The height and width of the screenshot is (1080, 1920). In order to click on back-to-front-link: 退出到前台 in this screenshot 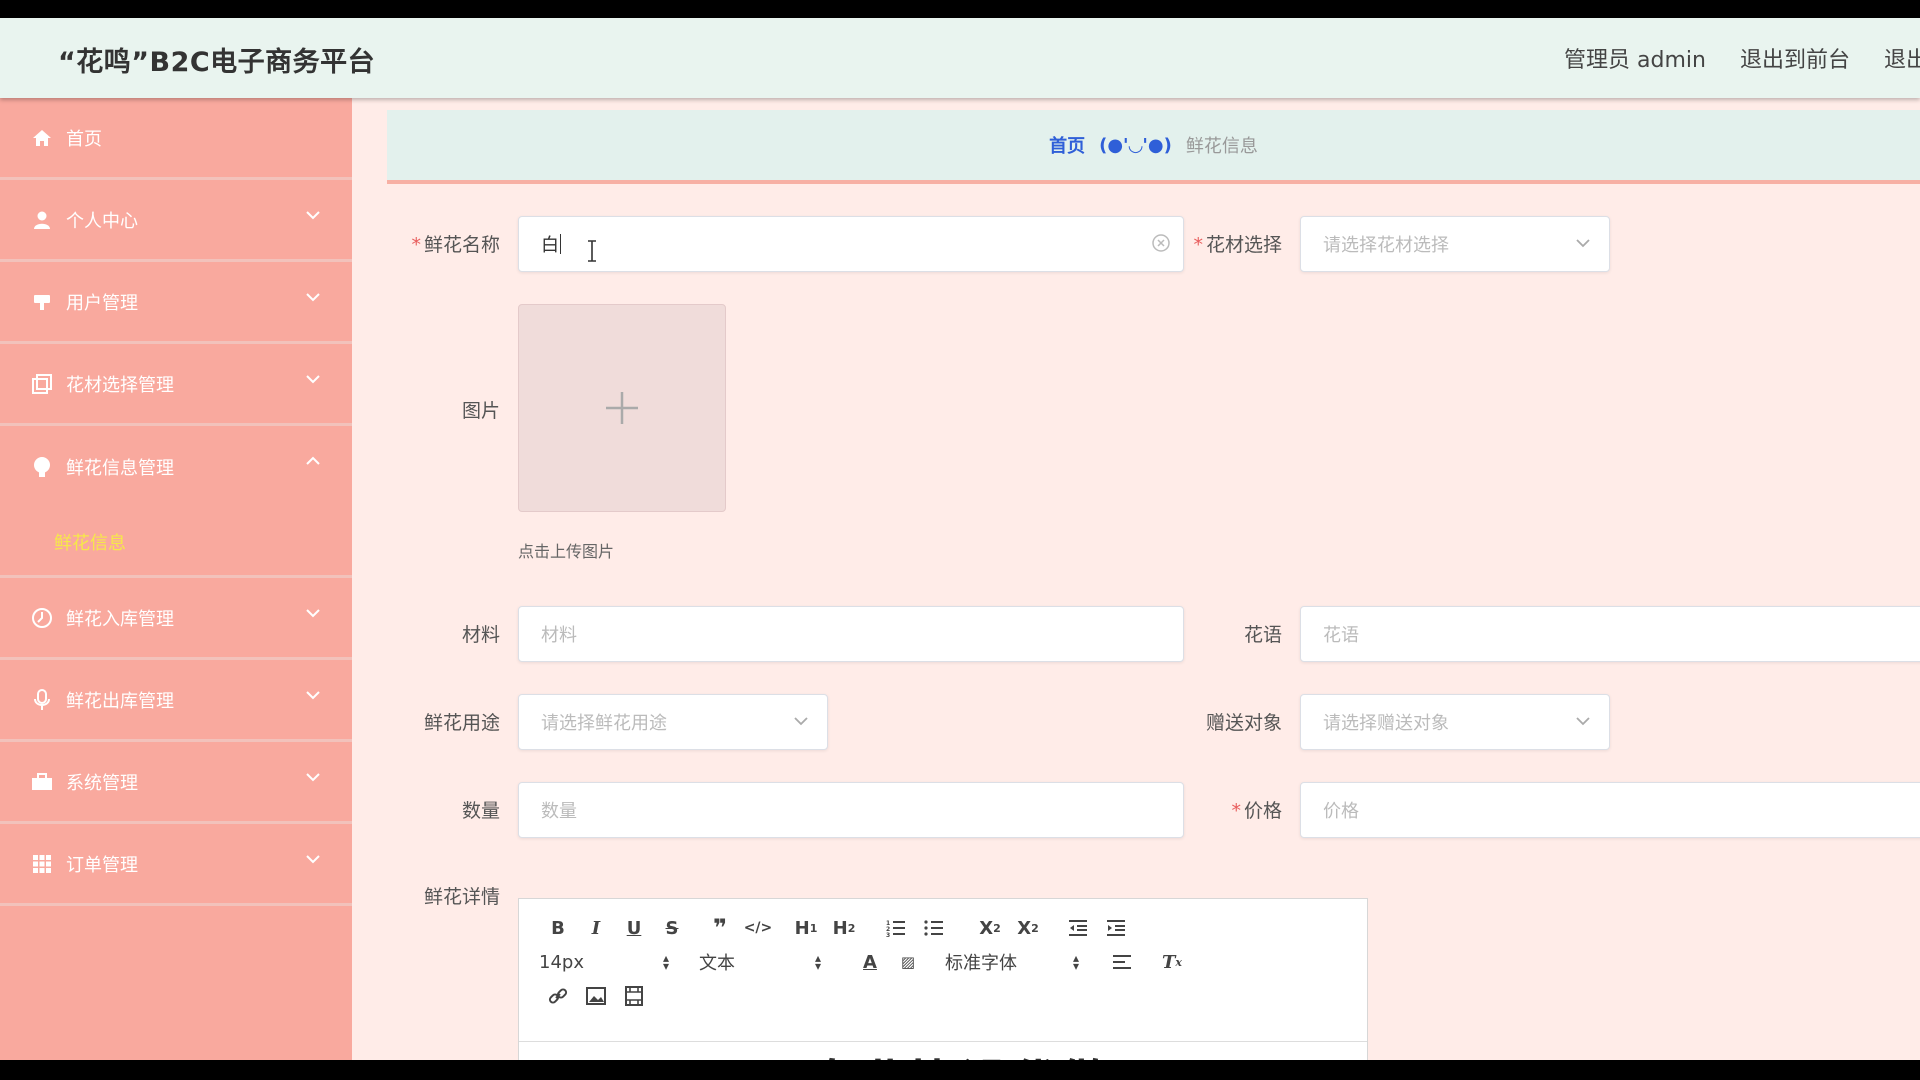, I will do `click(1795, 58)`.